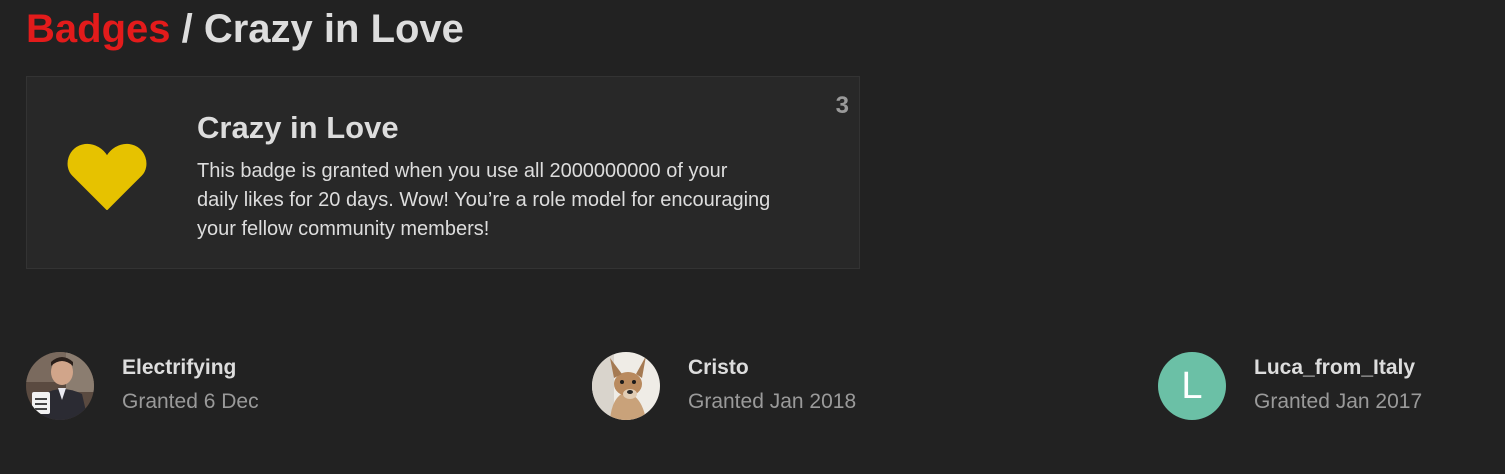 The image size is (1505, 474). I want to click on heart-icon, so click(107, 177).